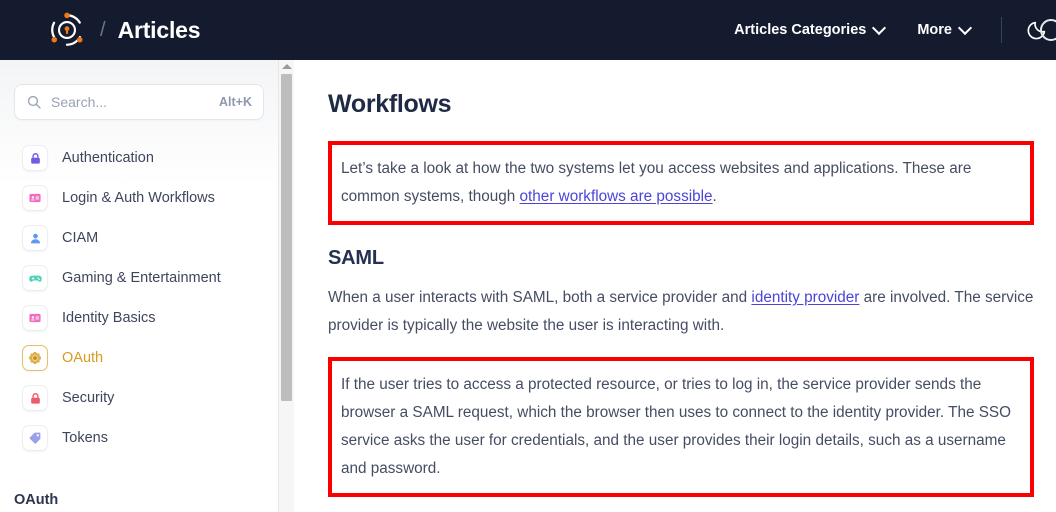 The image size is (1056, 512). Describe the element at coordinates (36, 500) in the screenshot. I see `sidebar-section-heading: OAuth` at that location.